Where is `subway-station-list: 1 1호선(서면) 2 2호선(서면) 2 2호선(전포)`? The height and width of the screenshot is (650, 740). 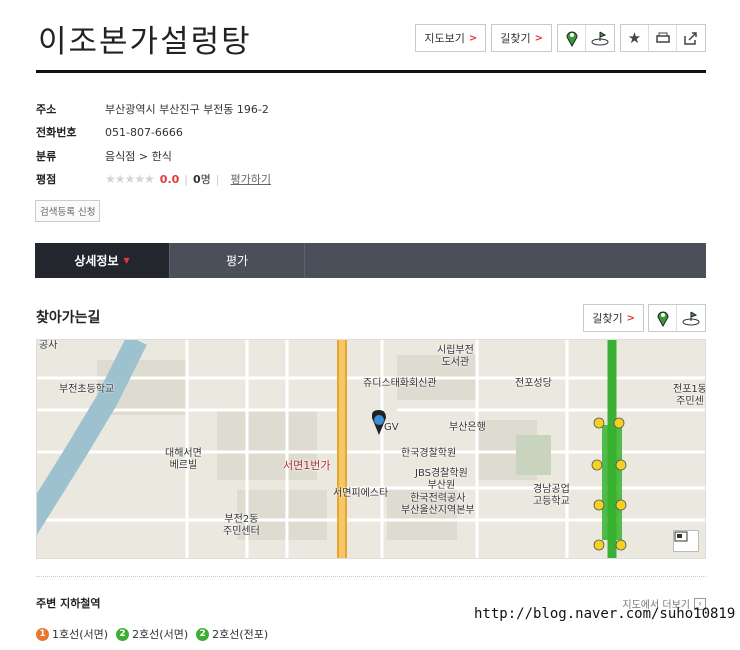 subway-station-list: 1 1호선(서면) 2 2호선(서면) 2 2호선(전포) is located at coordinates (154, 634).